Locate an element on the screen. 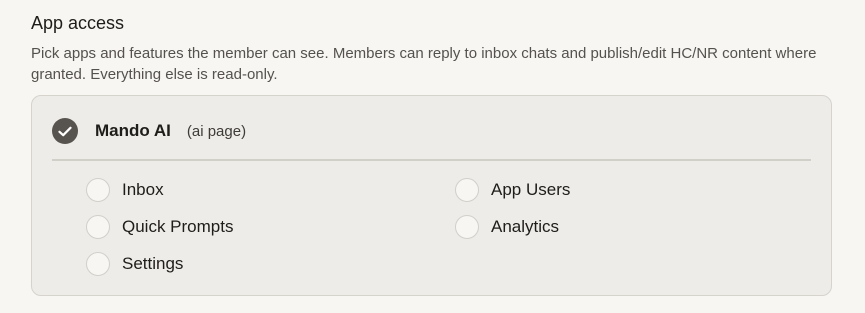 The height and width of the screenshot is (313, 865). feature-label: Inbox is located at coordinates (143, 189).